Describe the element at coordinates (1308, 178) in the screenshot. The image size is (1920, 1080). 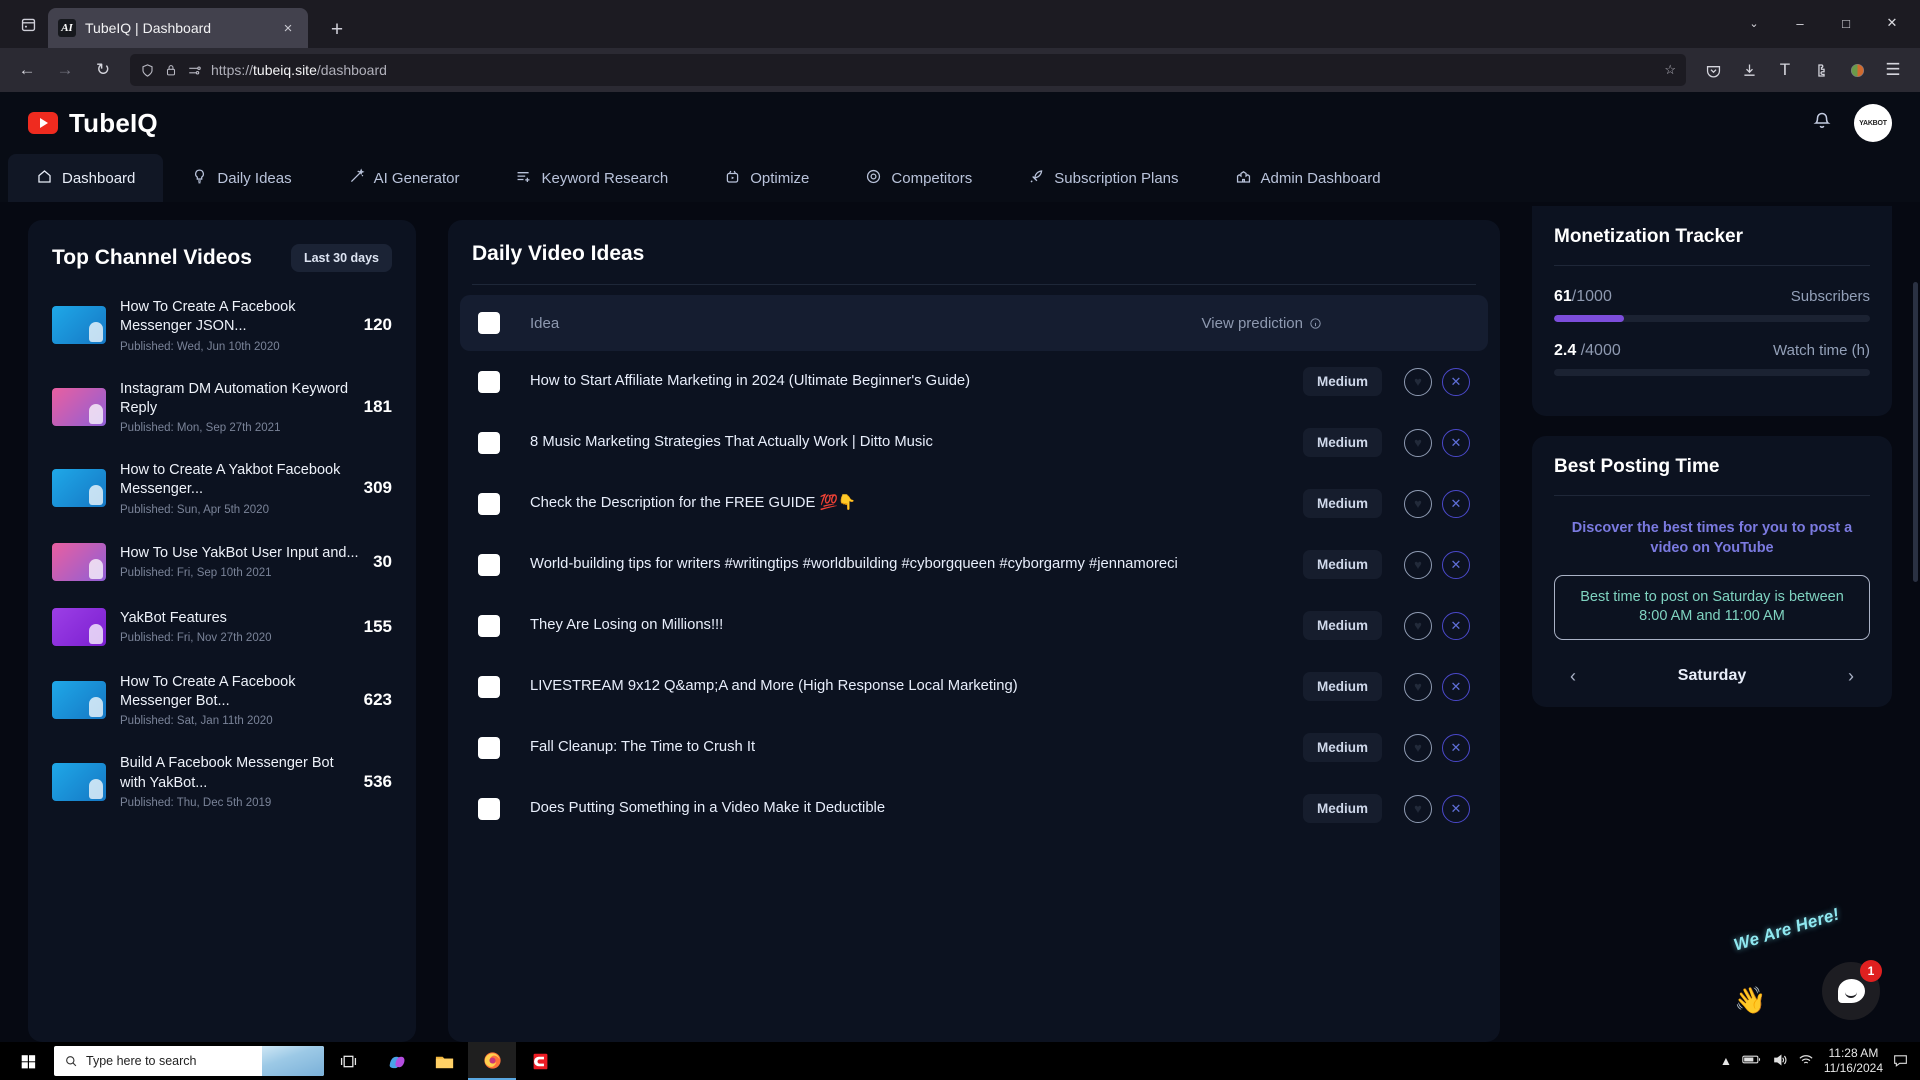
I see `nav-tab-admin-dashboard: Admin Dashboard` at that location.